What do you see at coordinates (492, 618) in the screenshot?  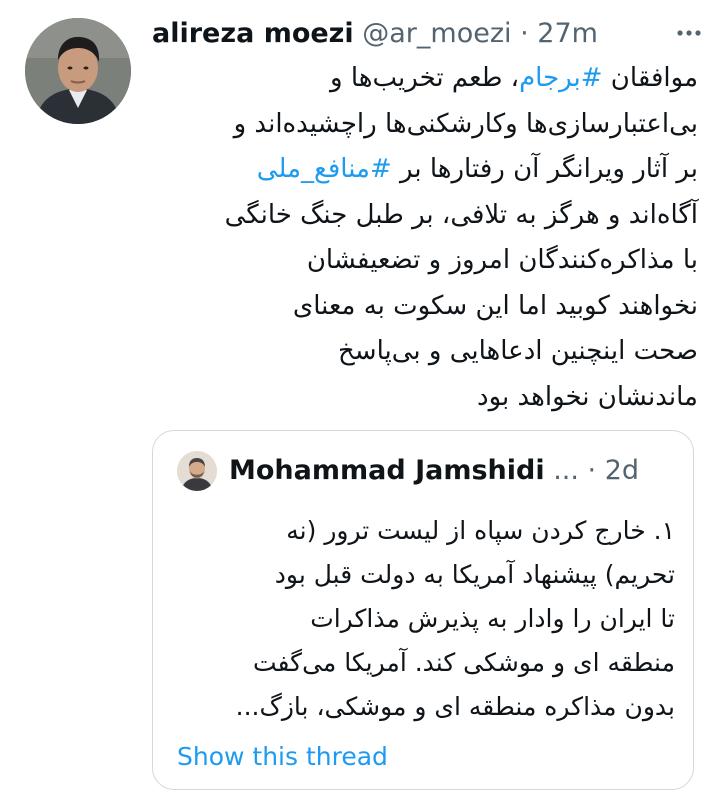 I see `quoted-body-line: تا ایران را وادار به پذیرش مذاکرات` at bounding box center [492, 618].